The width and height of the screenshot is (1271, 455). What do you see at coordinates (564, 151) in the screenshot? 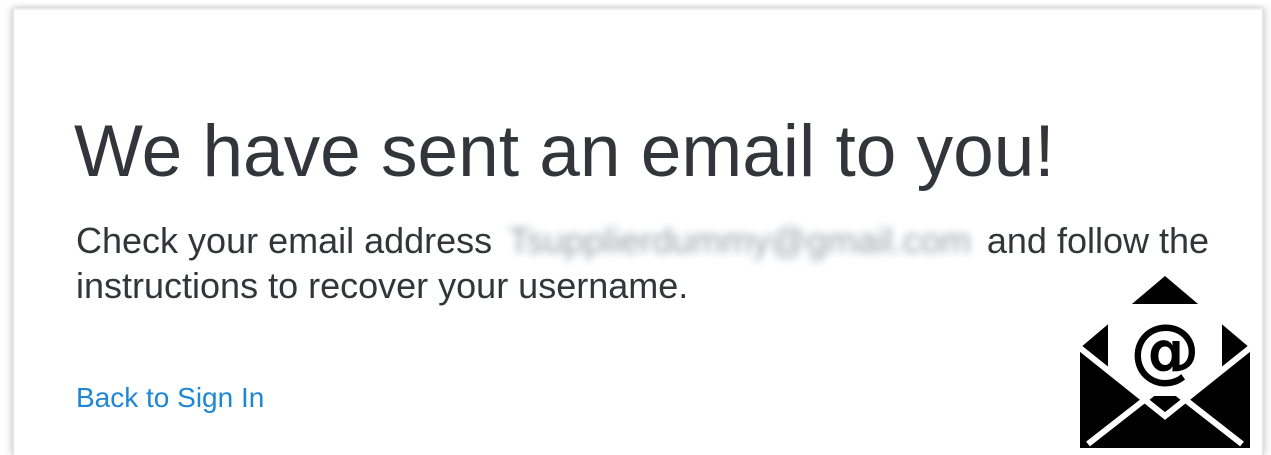
I see `page-title: We have sent an email to you!` at bounding box center [564, 151].